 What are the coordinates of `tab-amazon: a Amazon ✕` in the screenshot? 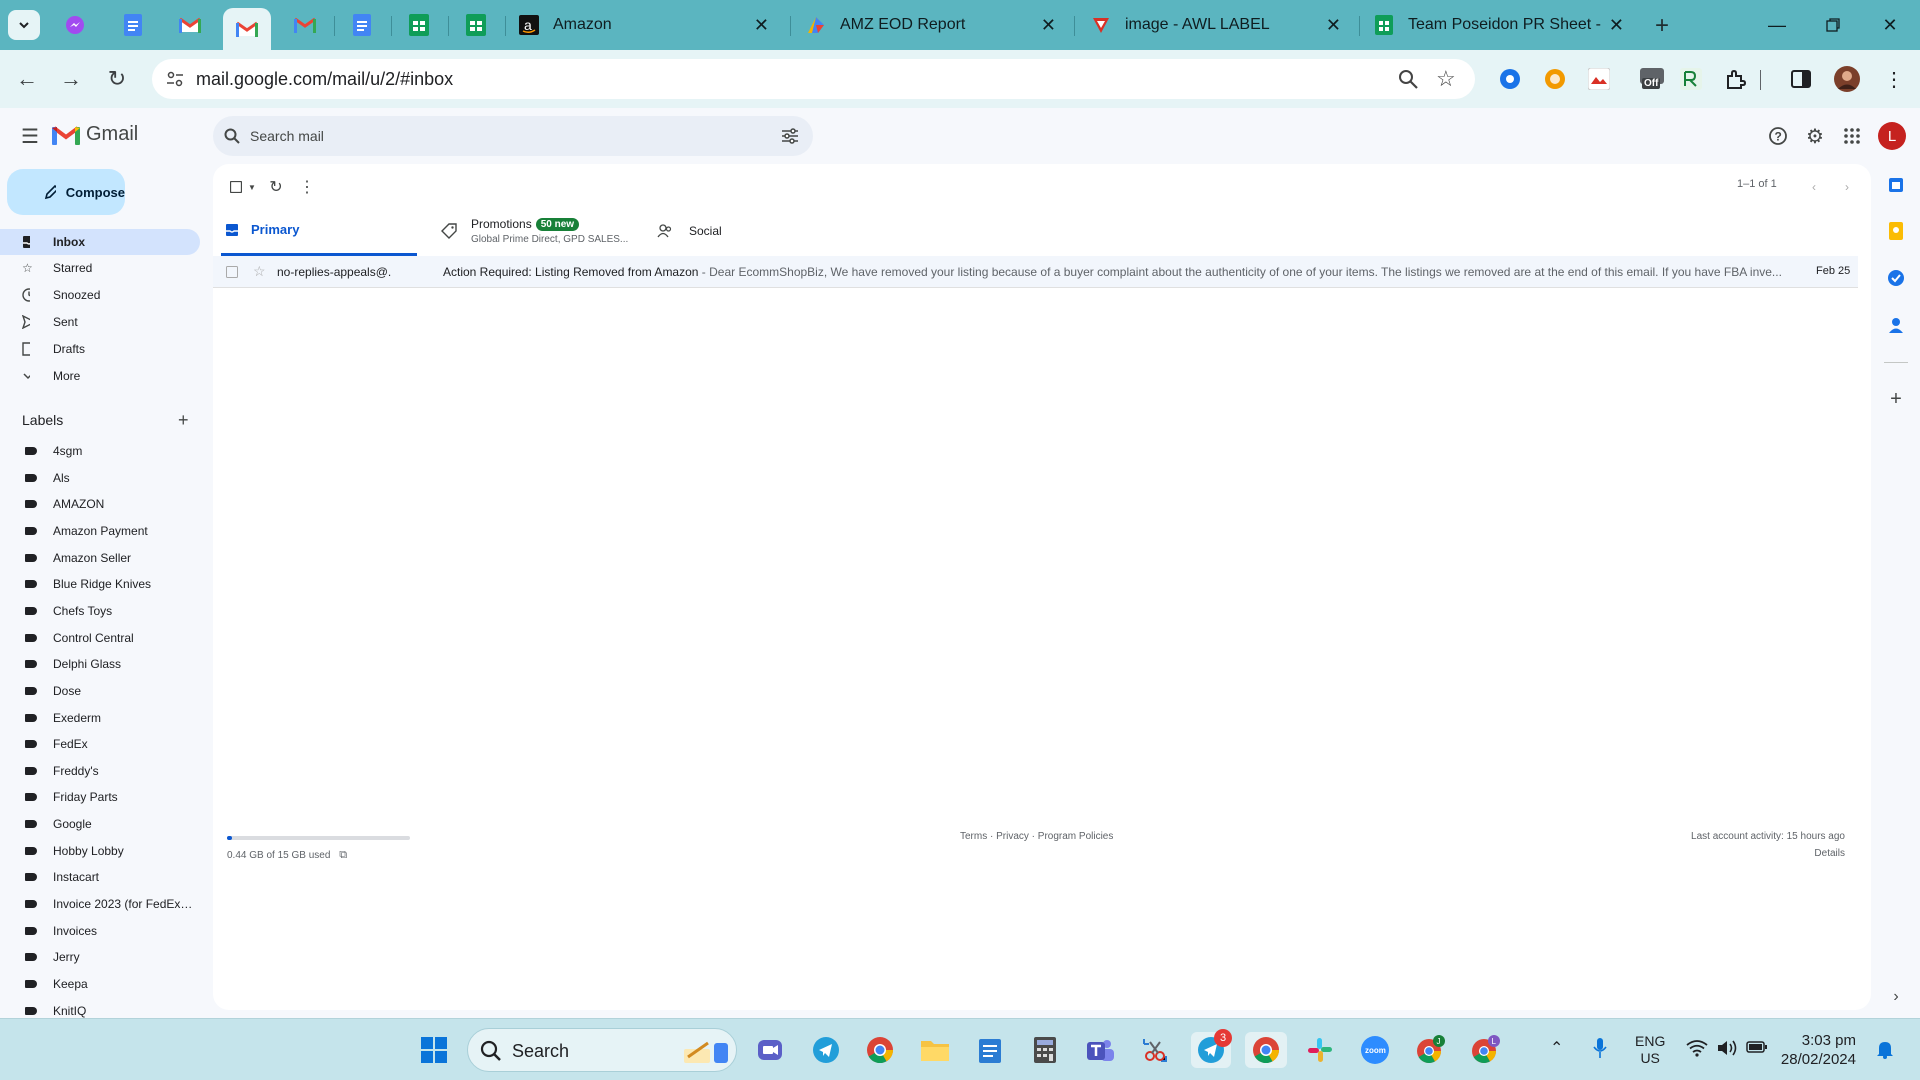 It's located at (644, 25).